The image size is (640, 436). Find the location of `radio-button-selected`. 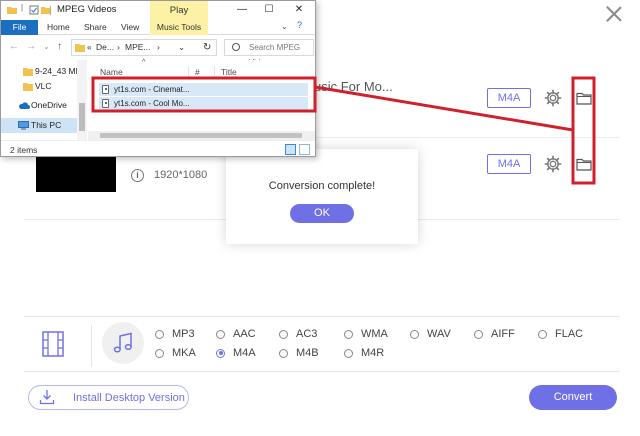

radio-button-selected is located at coordinates (220, 353).